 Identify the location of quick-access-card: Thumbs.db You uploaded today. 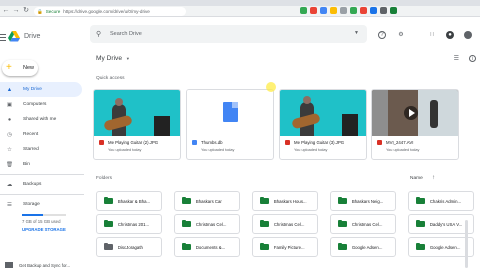
(230, 124).